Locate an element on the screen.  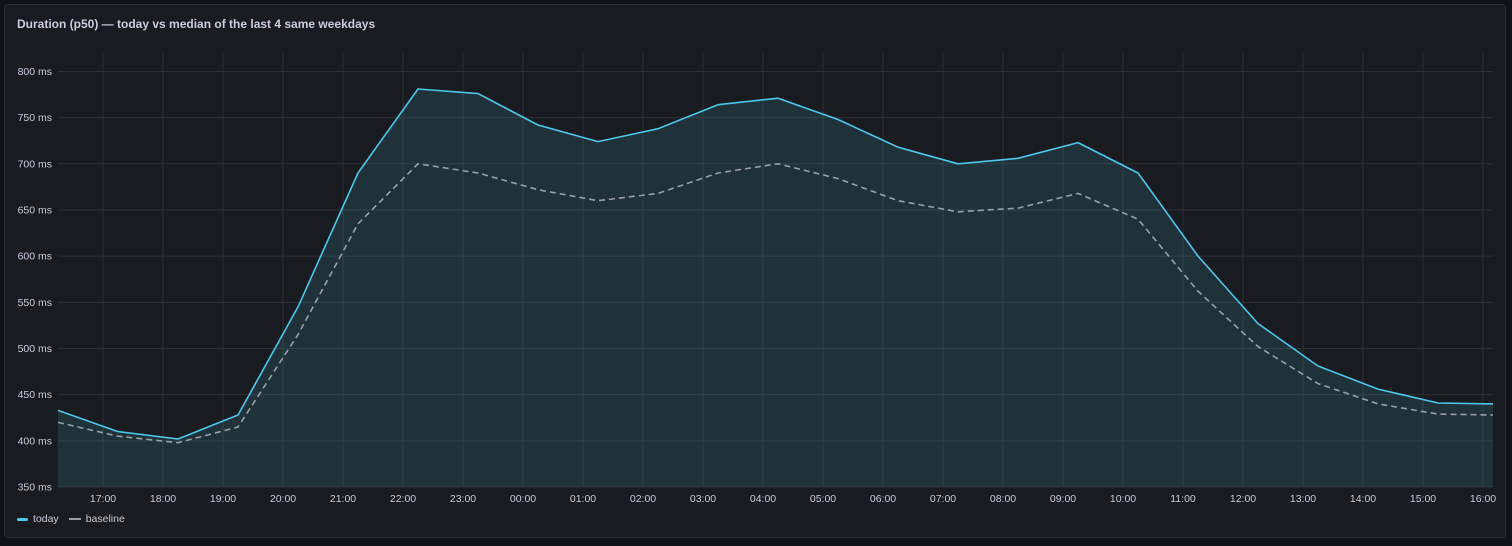
x-tick-label: 02:00 is located at coordinates (643, 499).